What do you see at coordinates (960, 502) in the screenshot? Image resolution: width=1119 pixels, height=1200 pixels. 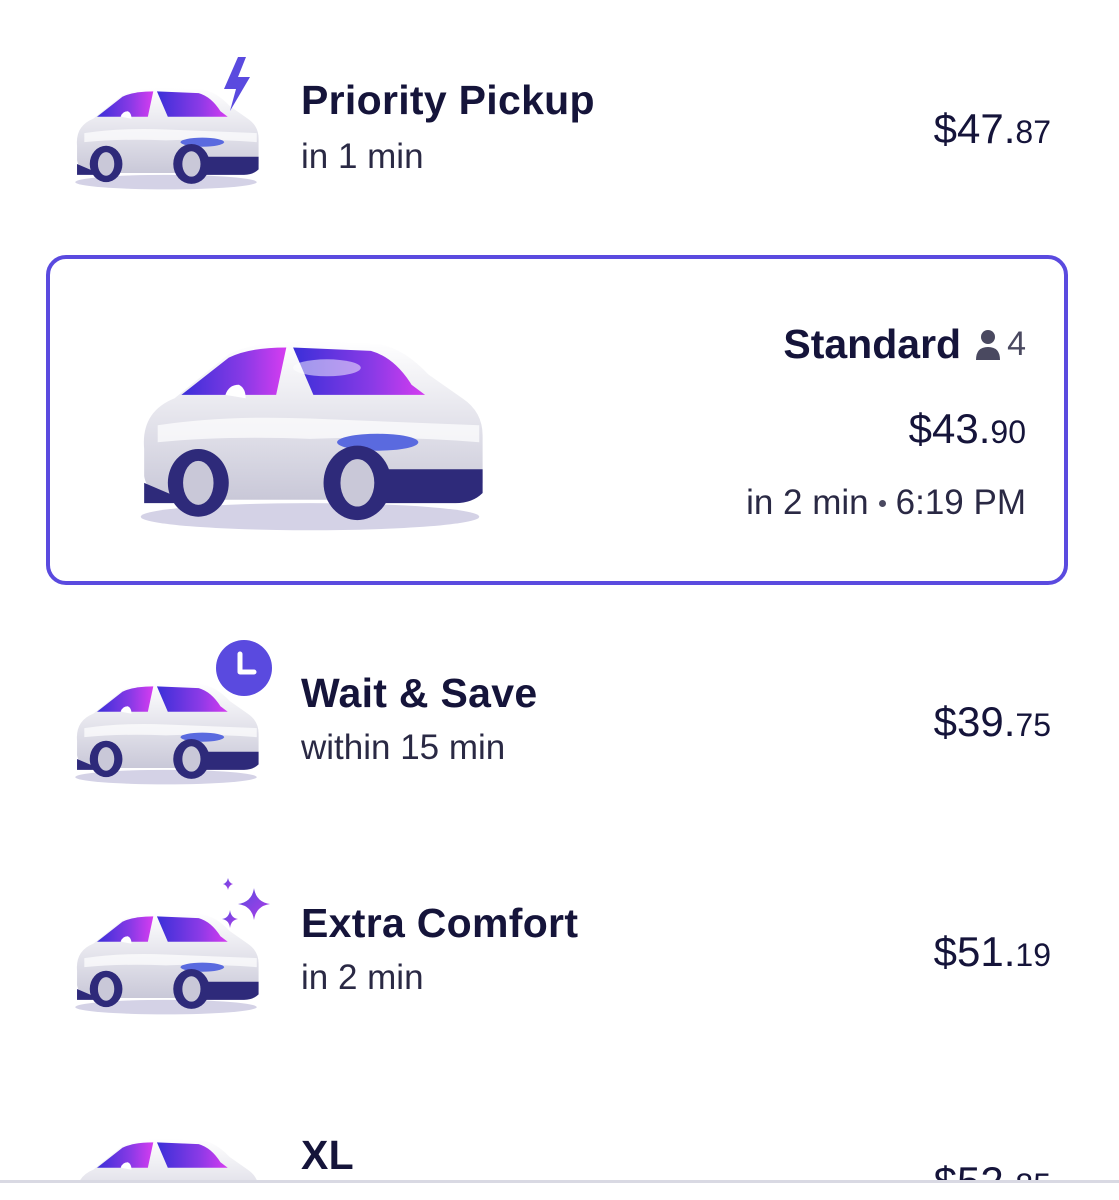 I see `arrival-time: 6:19 PM` at bounding box center [960, 502].